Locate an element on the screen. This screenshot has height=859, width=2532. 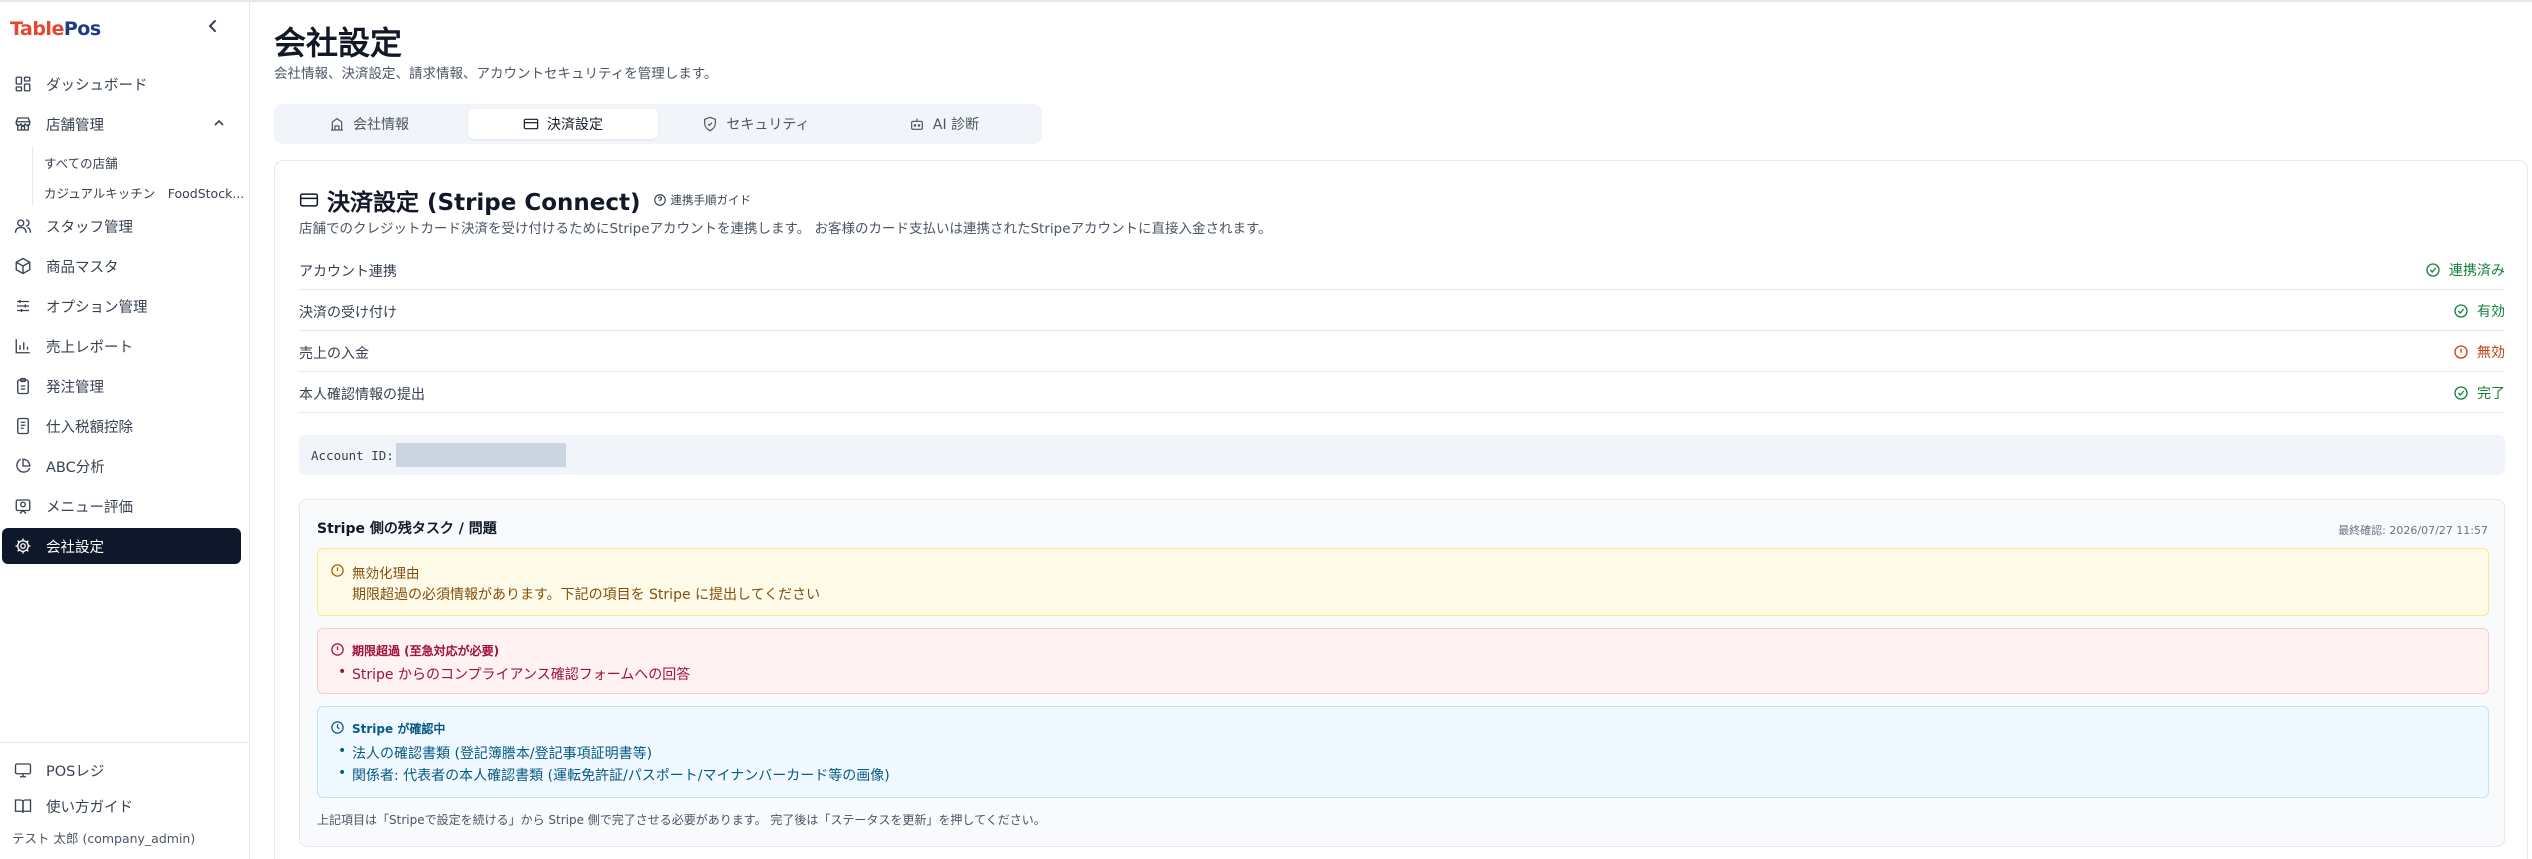
help-circle-icon is located at coordinates (659, 200).